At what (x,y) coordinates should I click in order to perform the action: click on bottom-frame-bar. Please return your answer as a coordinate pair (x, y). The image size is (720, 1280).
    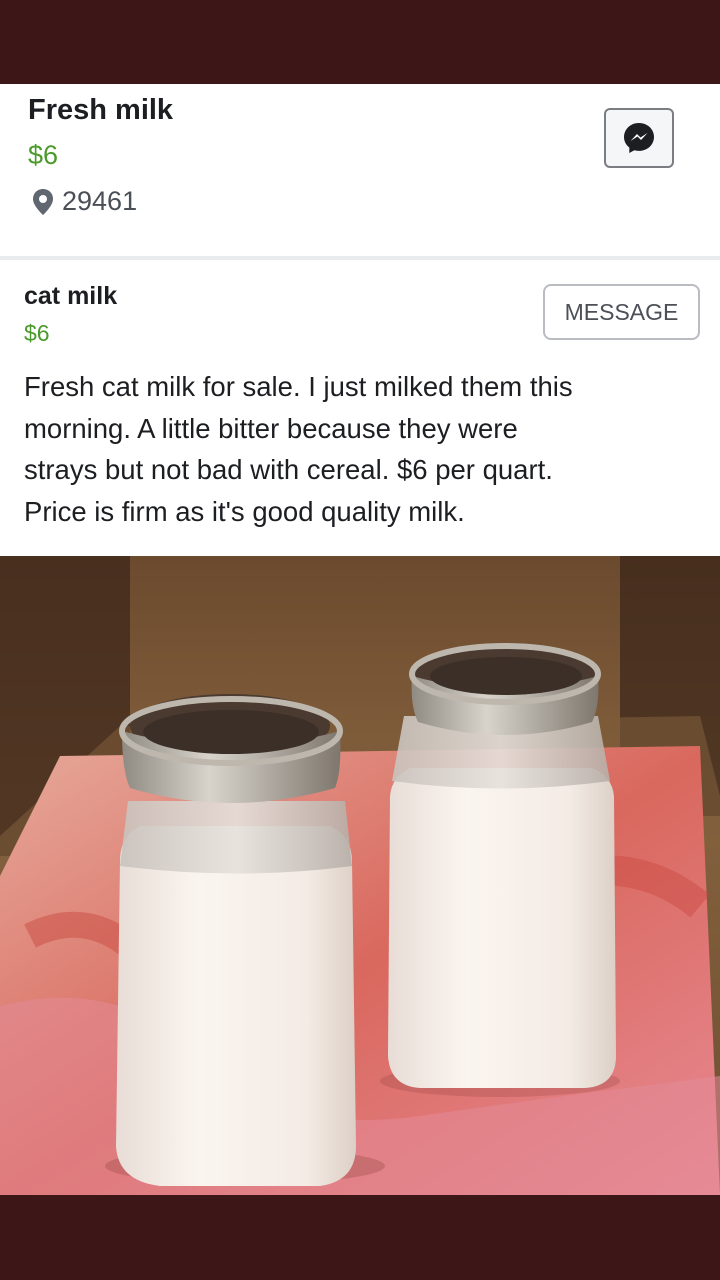
    Looking at the image, I should click on (360, 1237).